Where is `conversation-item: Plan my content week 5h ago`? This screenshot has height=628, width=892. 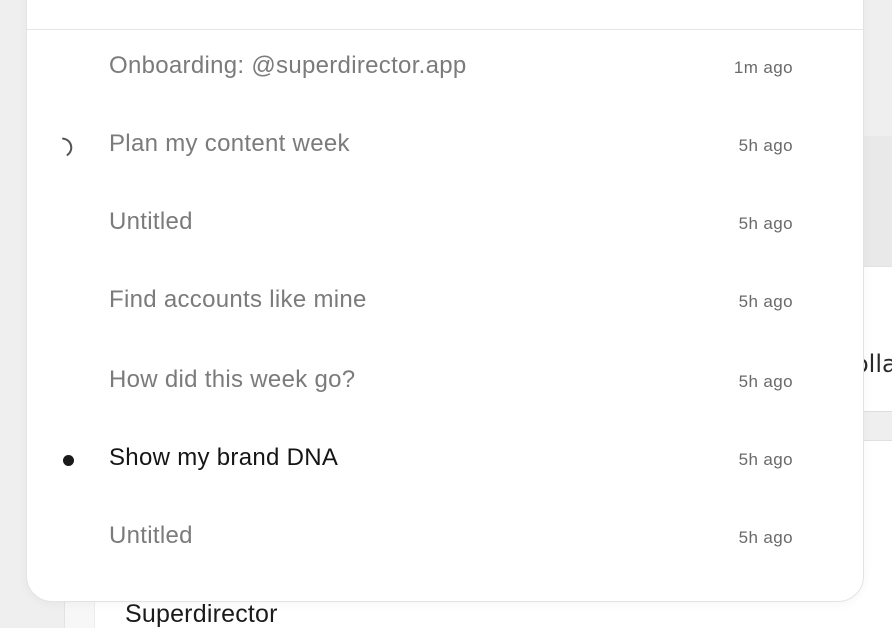
conversation-item: Plan my content week 5h ago is located at coordinates (446, 147).